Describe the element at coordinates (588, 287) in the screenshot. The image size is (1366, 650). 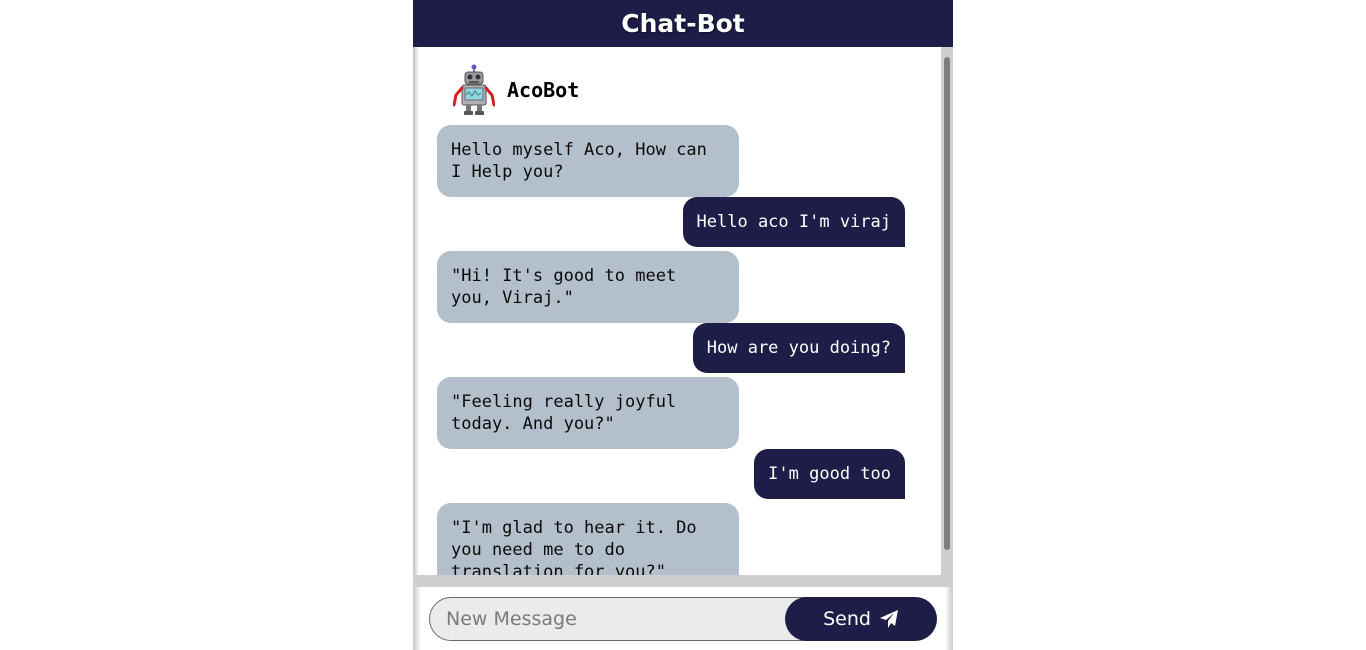
I see `bot-message: "Hi! It's good to meet you, Viraj."` at that location.